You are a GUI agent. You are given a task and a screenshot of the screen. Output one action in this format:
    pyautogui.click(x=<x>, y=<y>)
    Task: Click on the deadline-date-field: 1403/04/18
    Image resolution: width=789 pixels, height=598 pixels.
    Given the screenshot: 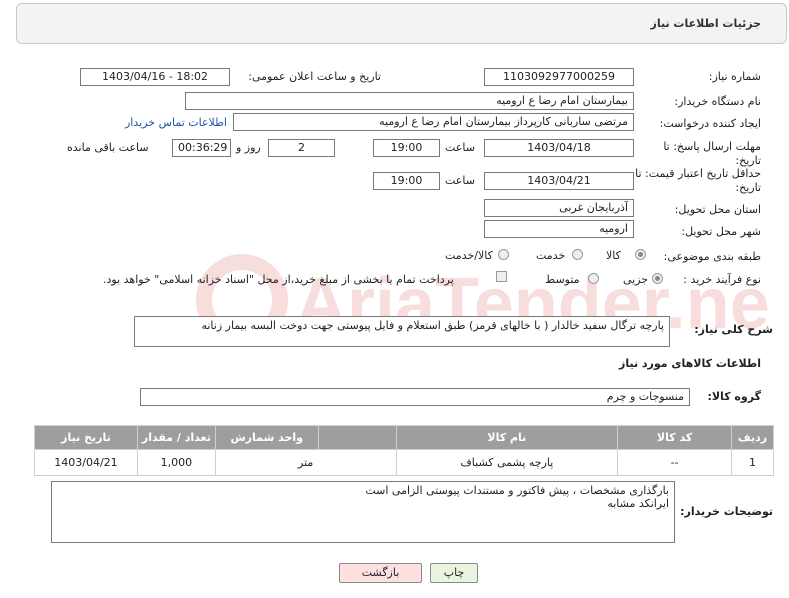 What is the action you would take?
    pyautogui.click(x=559, y=148)
    